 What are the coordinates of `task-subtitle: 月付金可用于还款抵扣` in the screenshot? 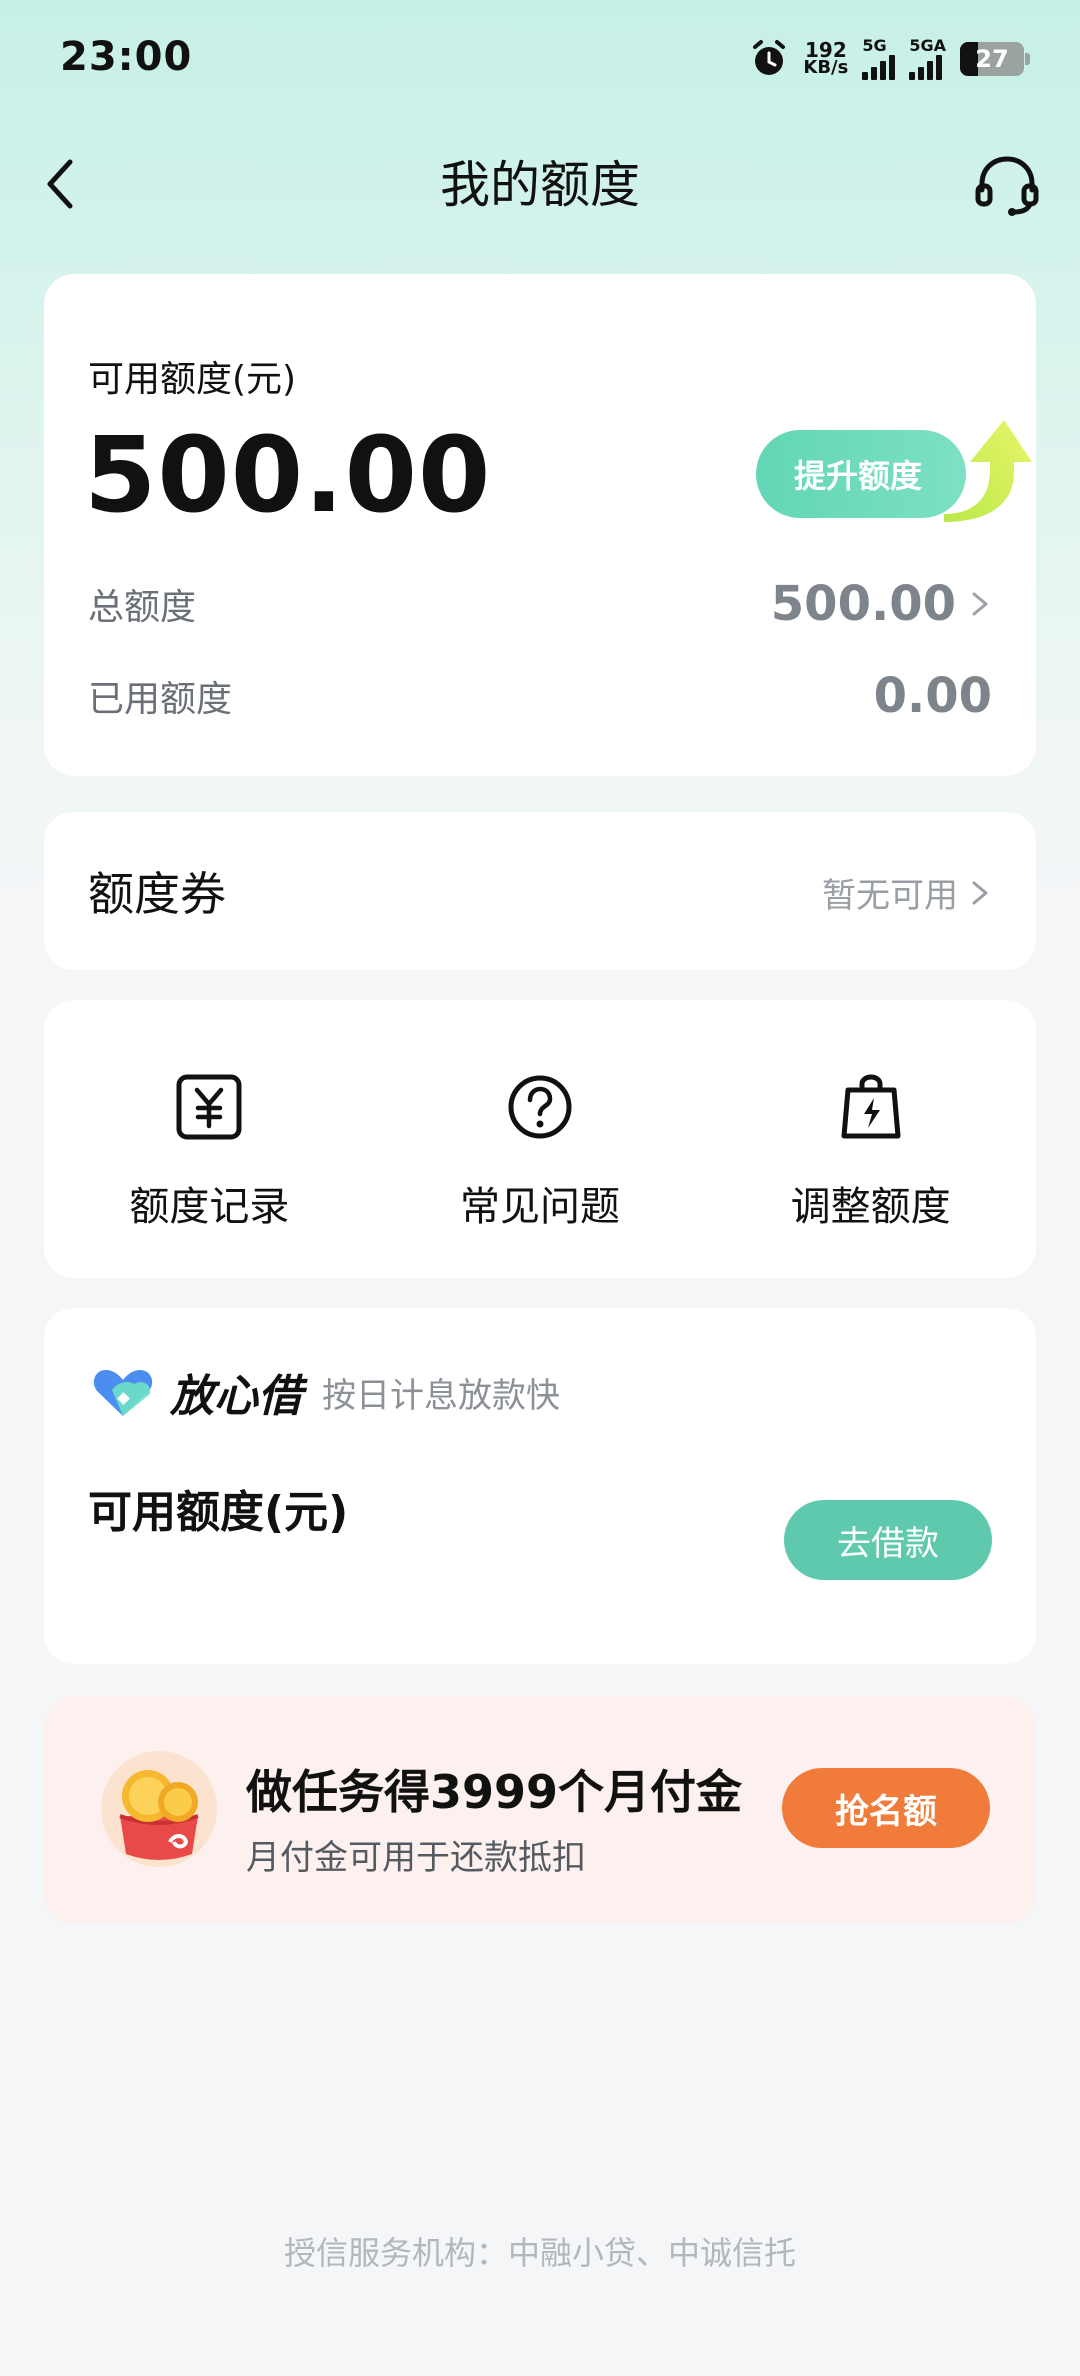 It's located at (416, 1858).